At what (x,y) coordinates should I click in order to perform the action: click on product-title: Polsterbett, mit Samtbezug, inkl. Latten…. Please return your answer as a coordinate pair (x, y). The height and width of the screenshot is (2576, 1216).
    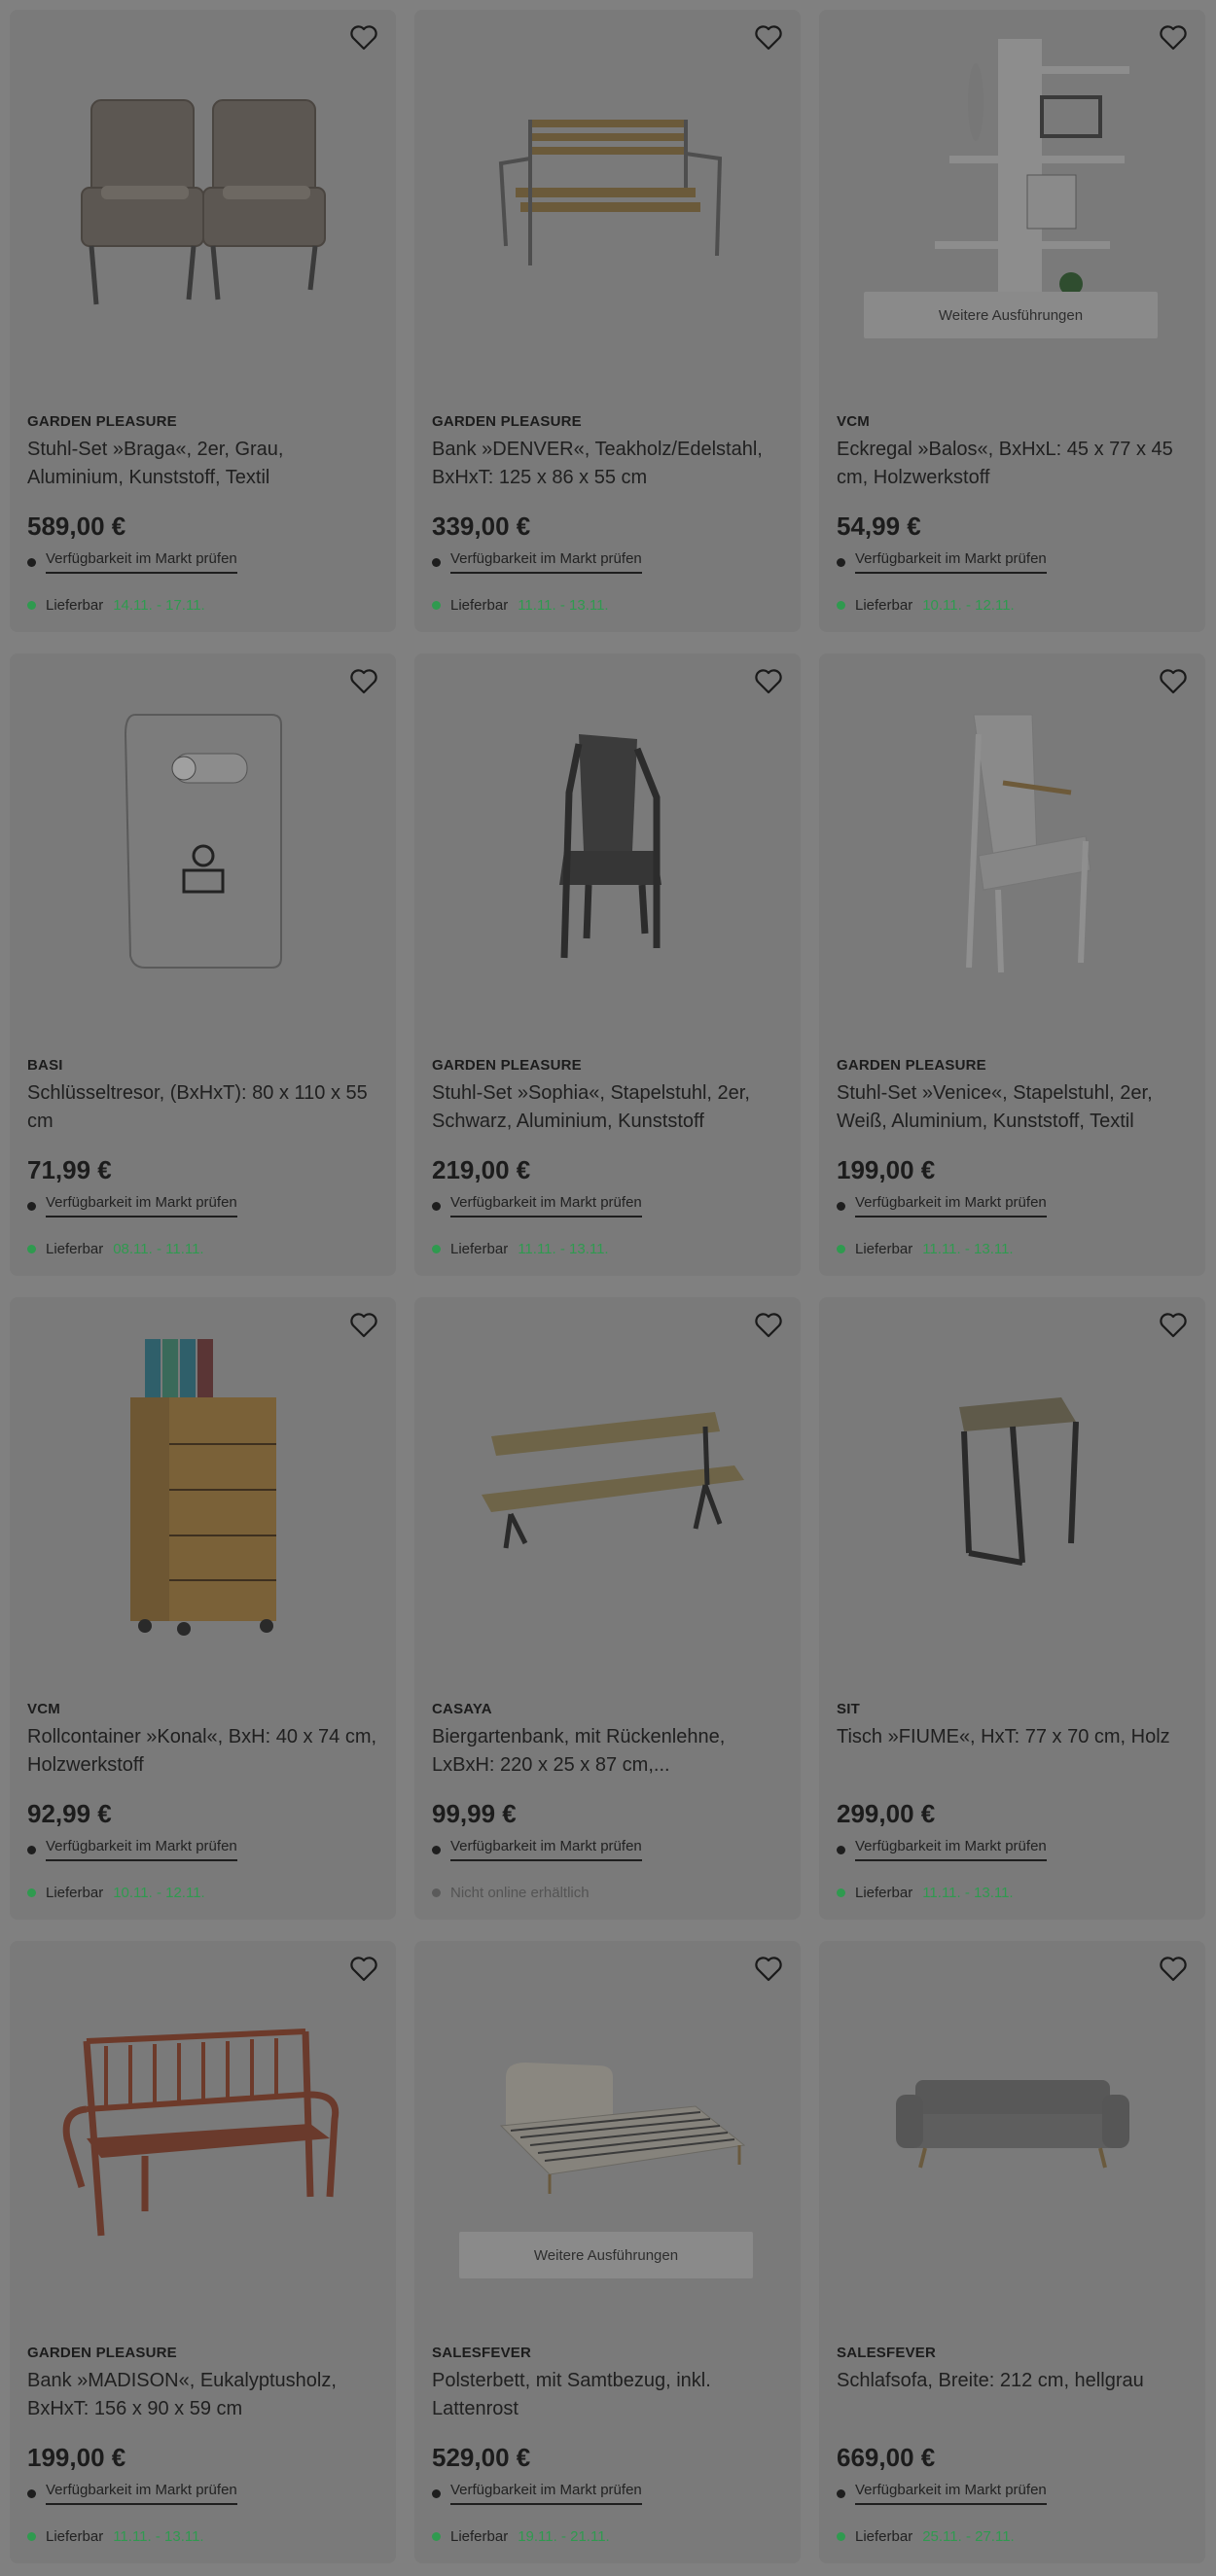
    Looking at the image, I should click on (609, 2395).